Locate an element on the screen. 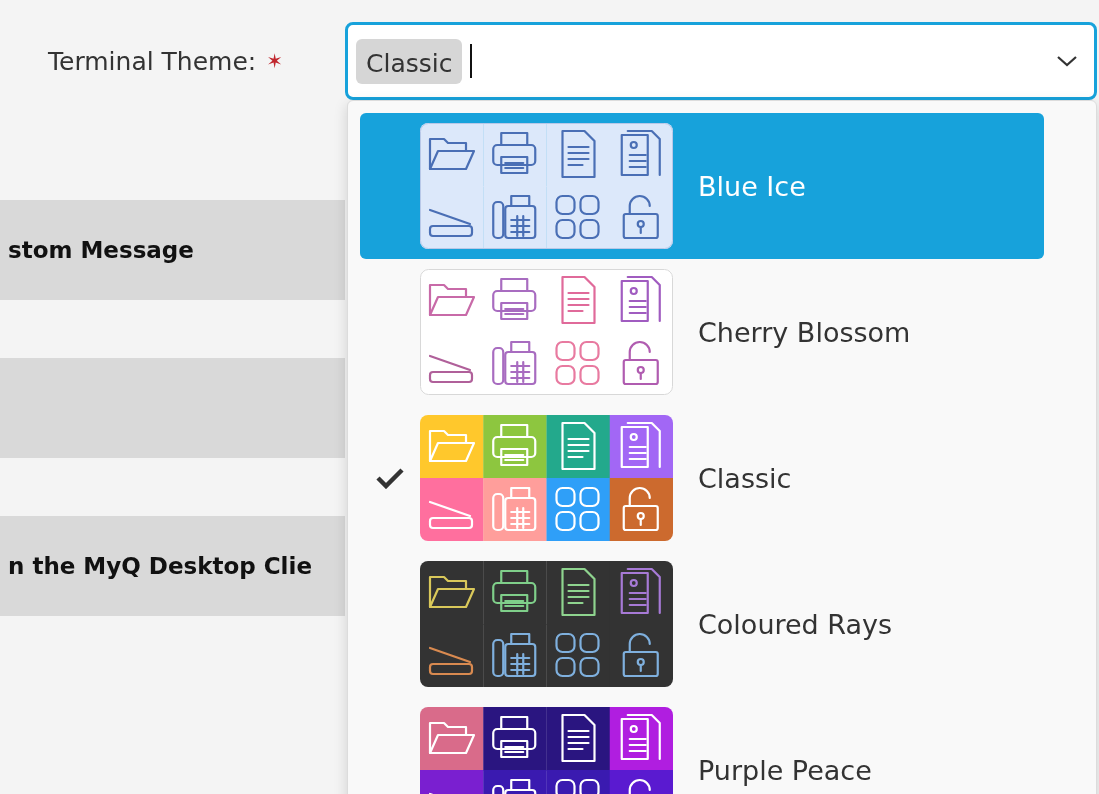 Image resolution: width=1099 pixels, height=794 pixels. section-header: stom Message is located at coordinates (172, 250).